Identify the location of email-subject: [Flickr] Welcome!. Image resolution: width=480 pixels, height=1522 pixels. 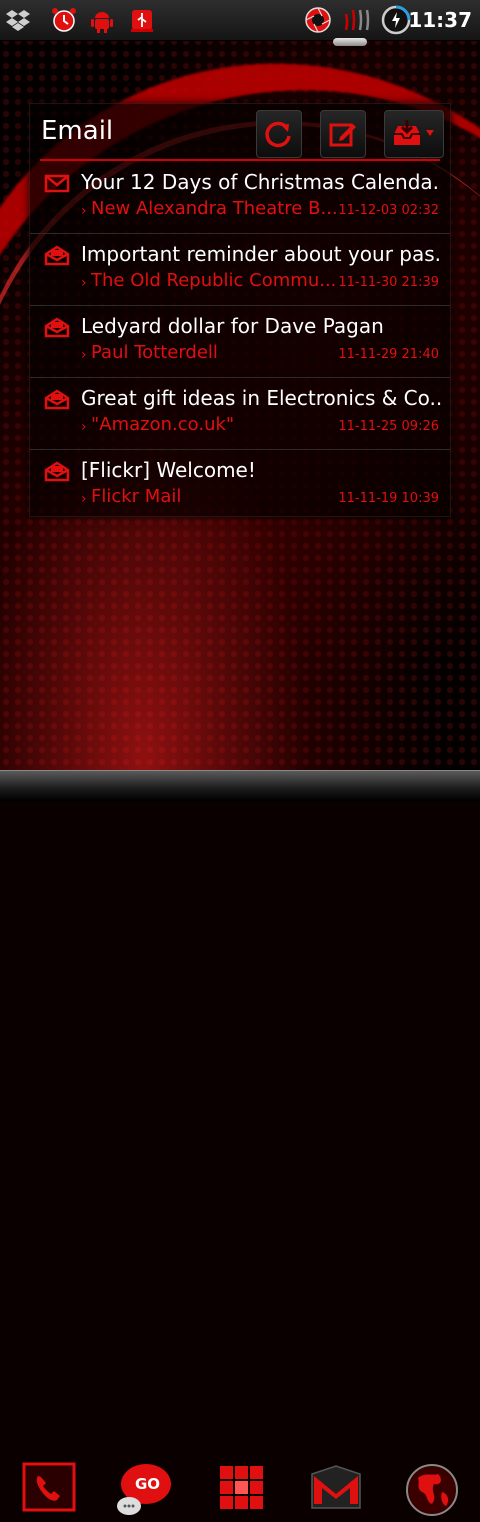
(168, 470).